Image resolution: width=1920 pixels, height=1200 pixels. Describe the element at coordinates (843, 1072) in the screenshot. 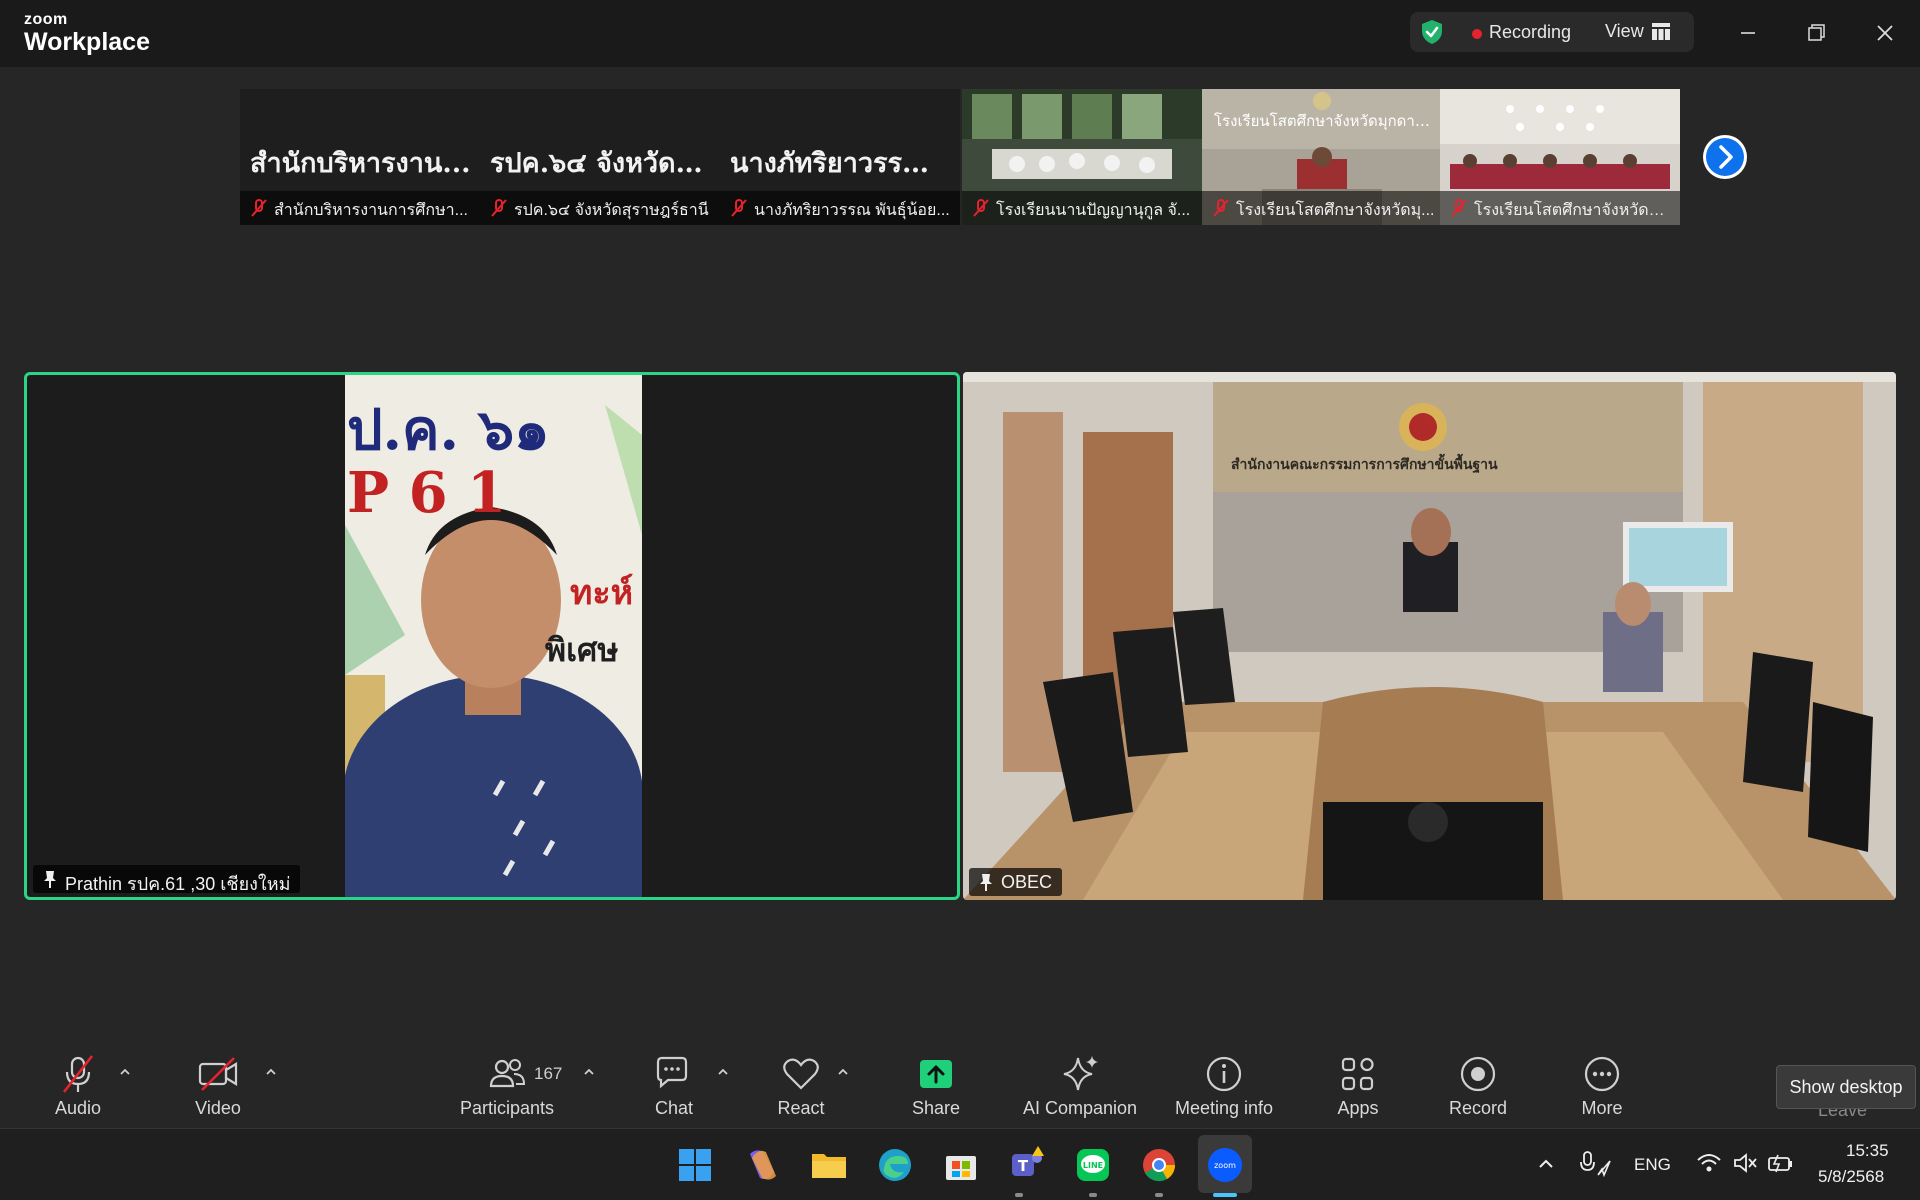

I see `react-options-chevron-icon` at that location.